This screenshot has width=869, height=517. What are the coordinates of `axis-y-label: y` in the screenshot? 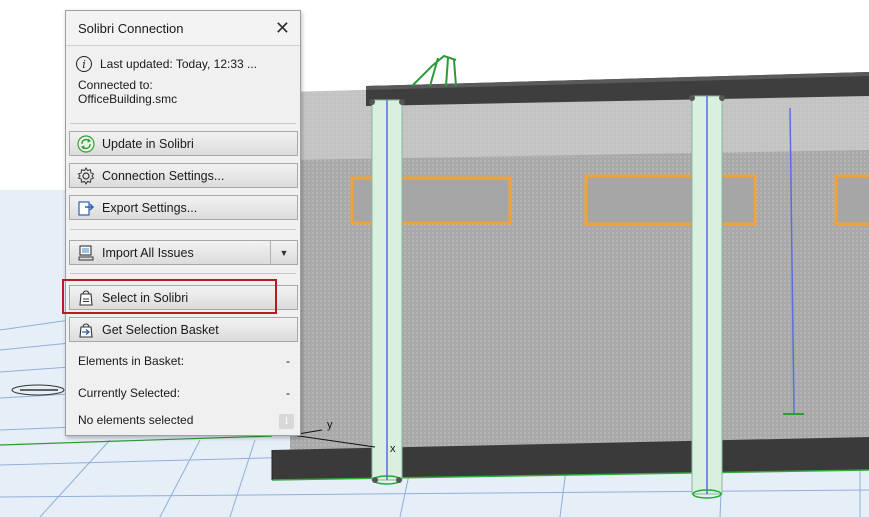 It's located at (330, 425).